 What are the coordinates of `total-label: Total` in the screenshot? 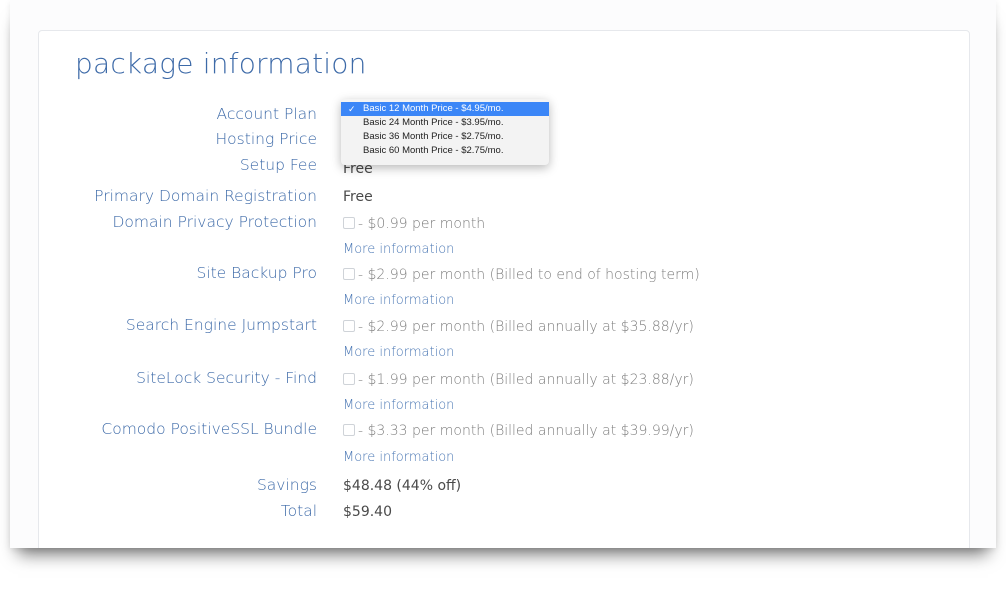 It's located at (298, 511).